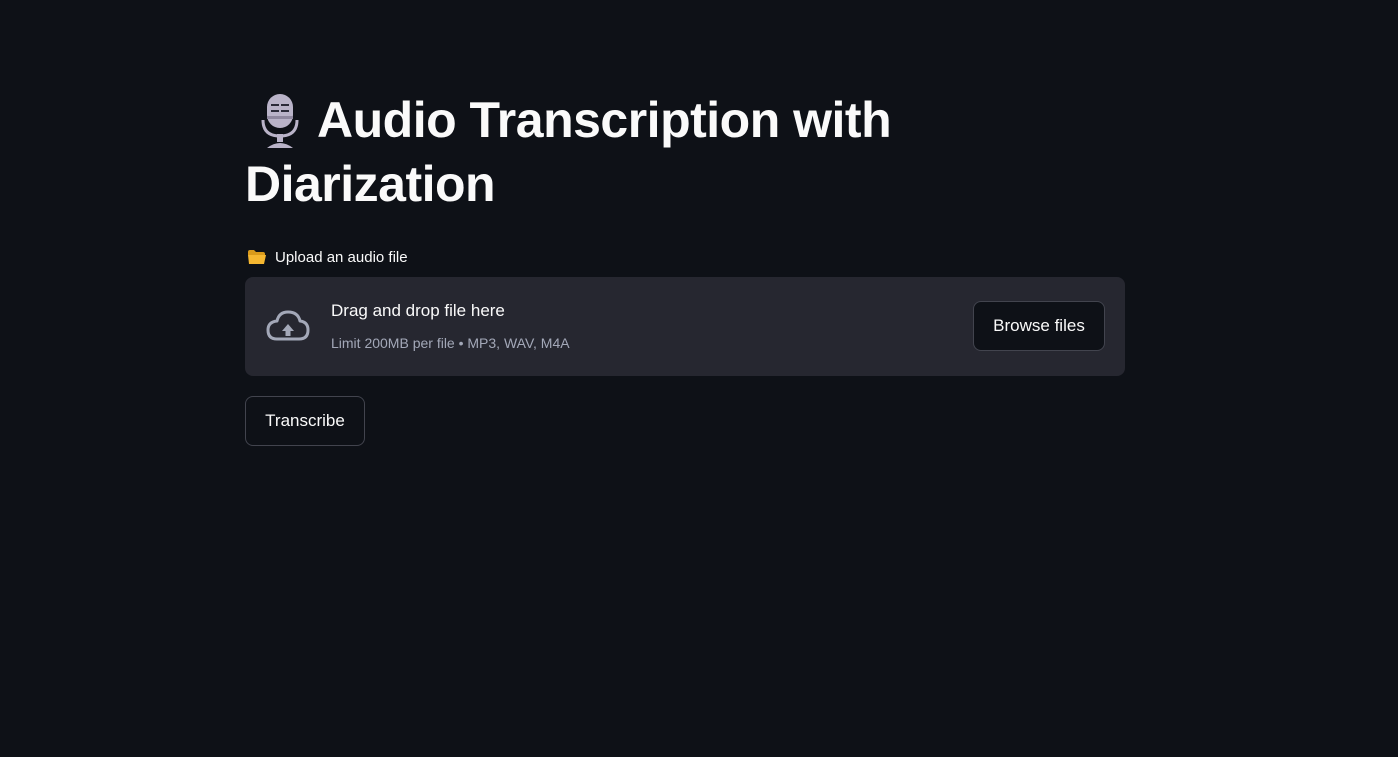 This screenshot has width=1398, height=757. Describe the element at coordinates (418, 310) in the screenshot. I see `dropzone-title: Drag and drop file here` at that location.